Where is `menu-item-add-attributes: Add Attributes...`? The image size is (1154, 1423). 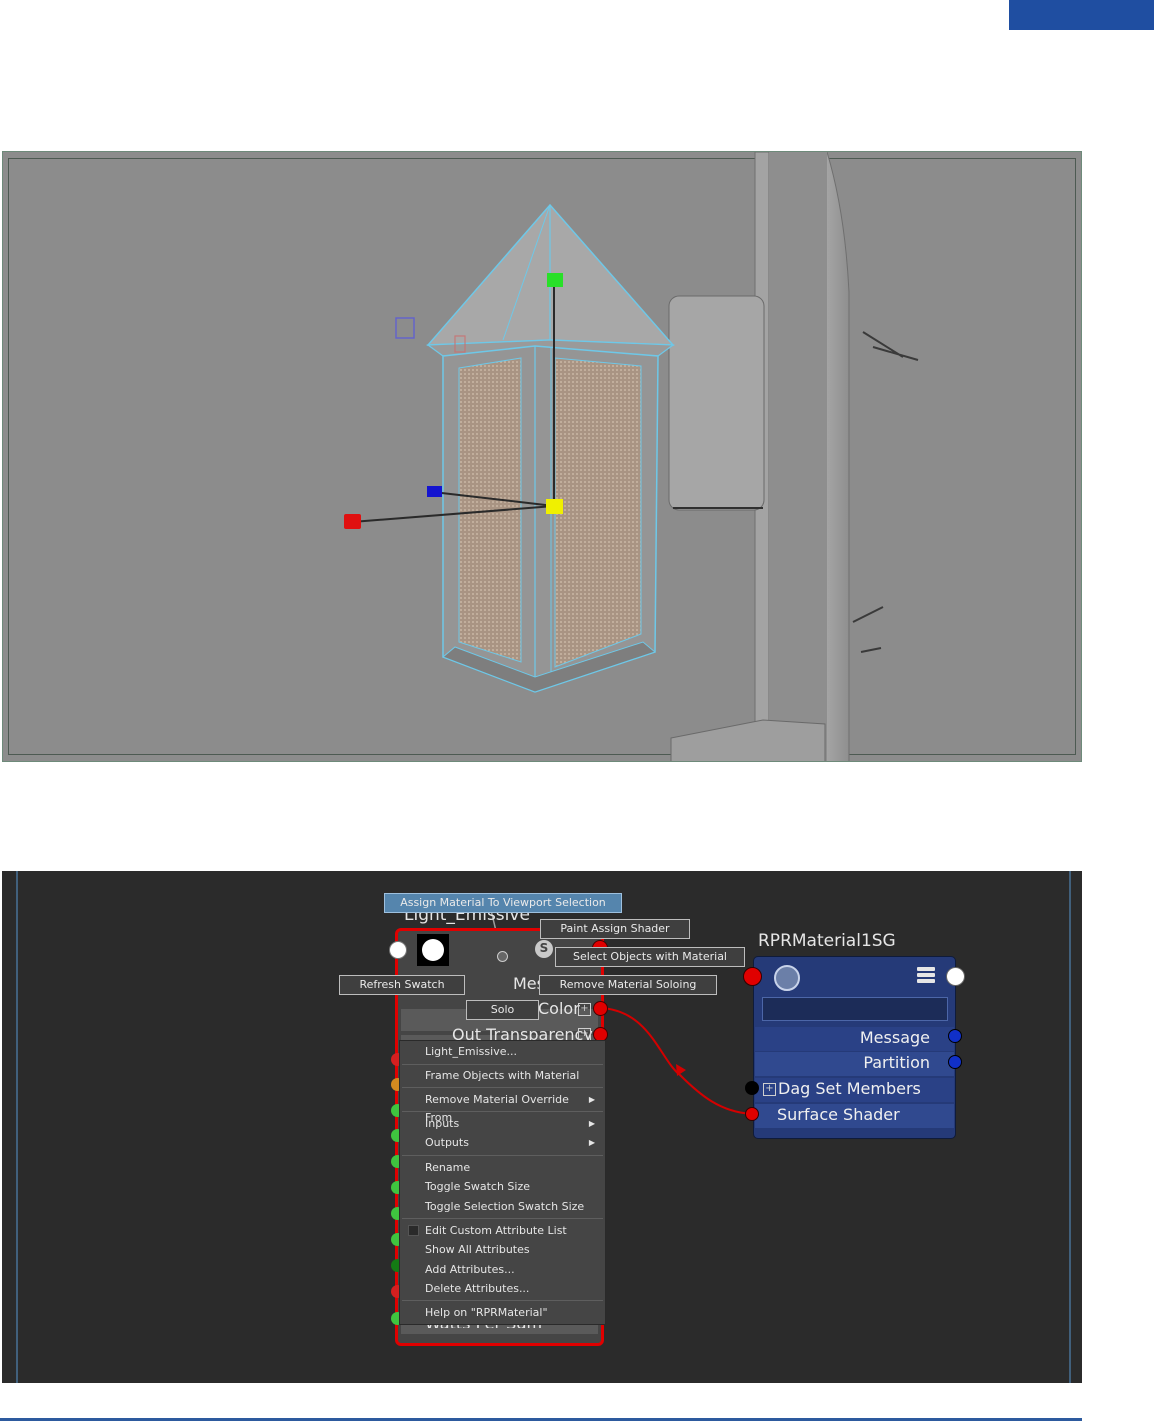
menu-item-add-attributes: Add Attributes... is located at coordinates (512, 1270).